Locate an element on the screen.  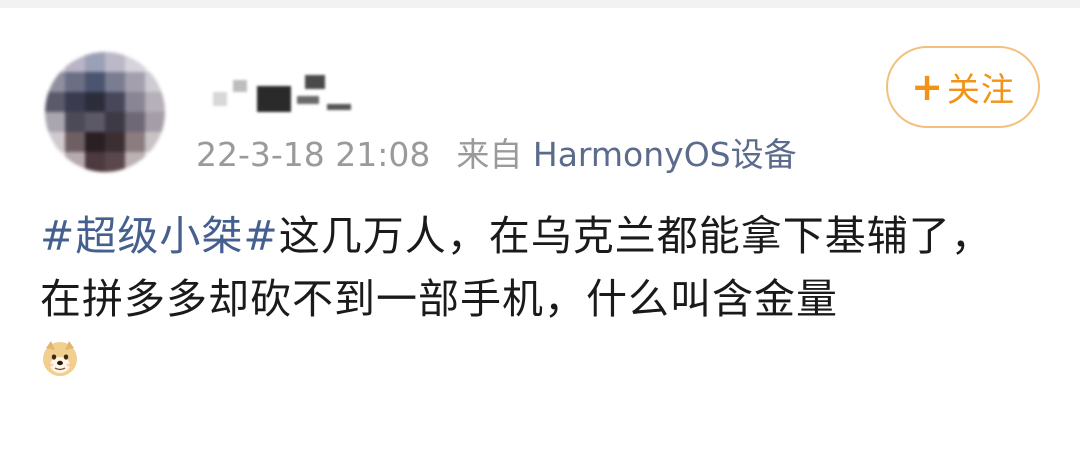
source-prefix: 来自 is located at coordinates (489, 154).